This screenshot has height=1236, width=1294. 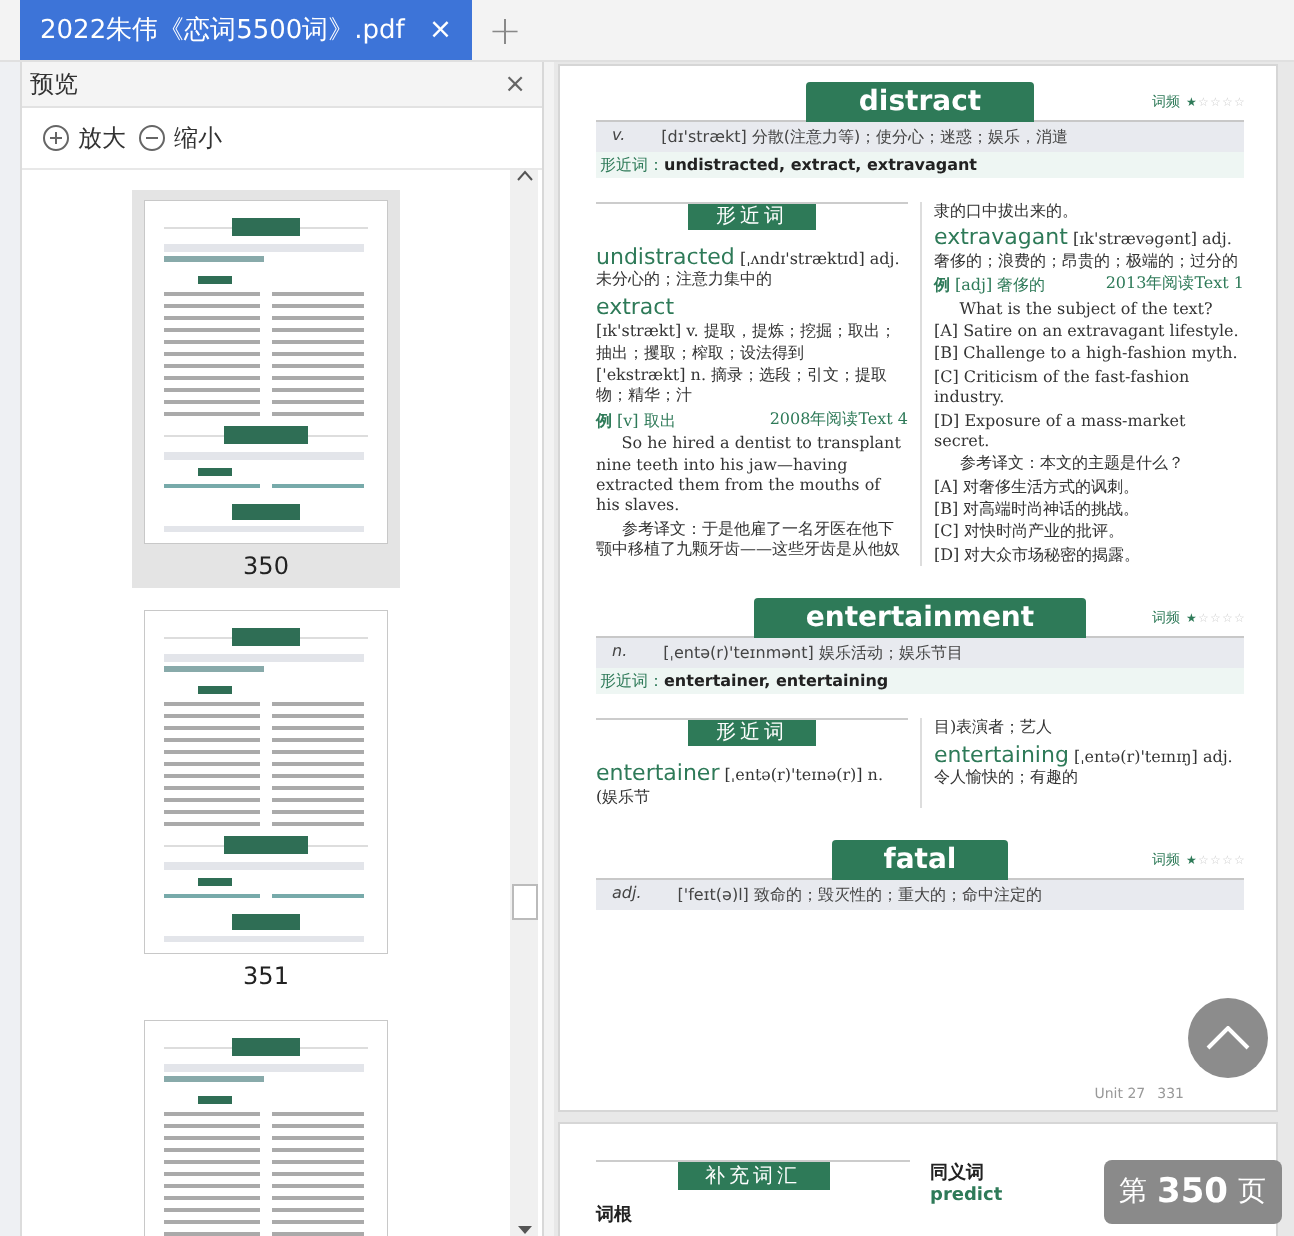 I want to click on tab-close-button: ×, so click(x=440, y=30).